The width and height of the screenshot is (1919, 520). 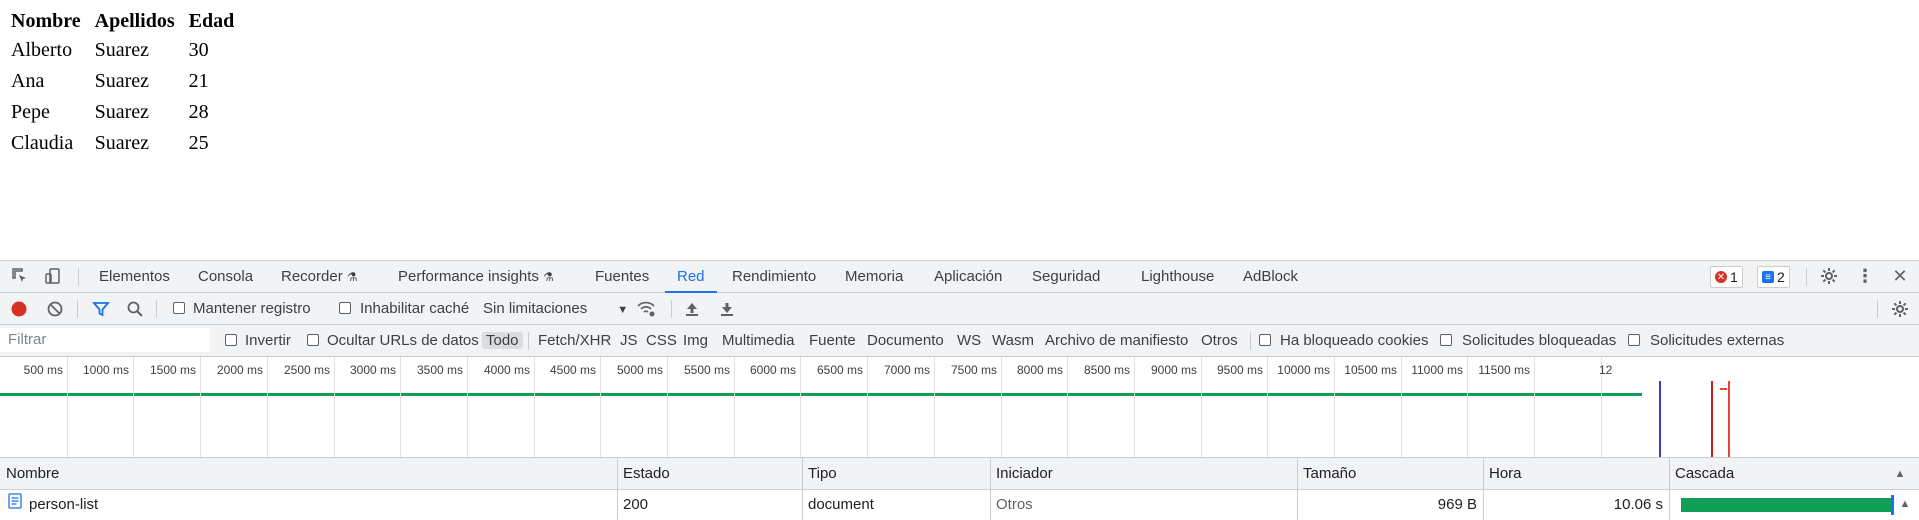 I want to click on dropdown-arrow-icon: ▼, so click(x=623, y=310).